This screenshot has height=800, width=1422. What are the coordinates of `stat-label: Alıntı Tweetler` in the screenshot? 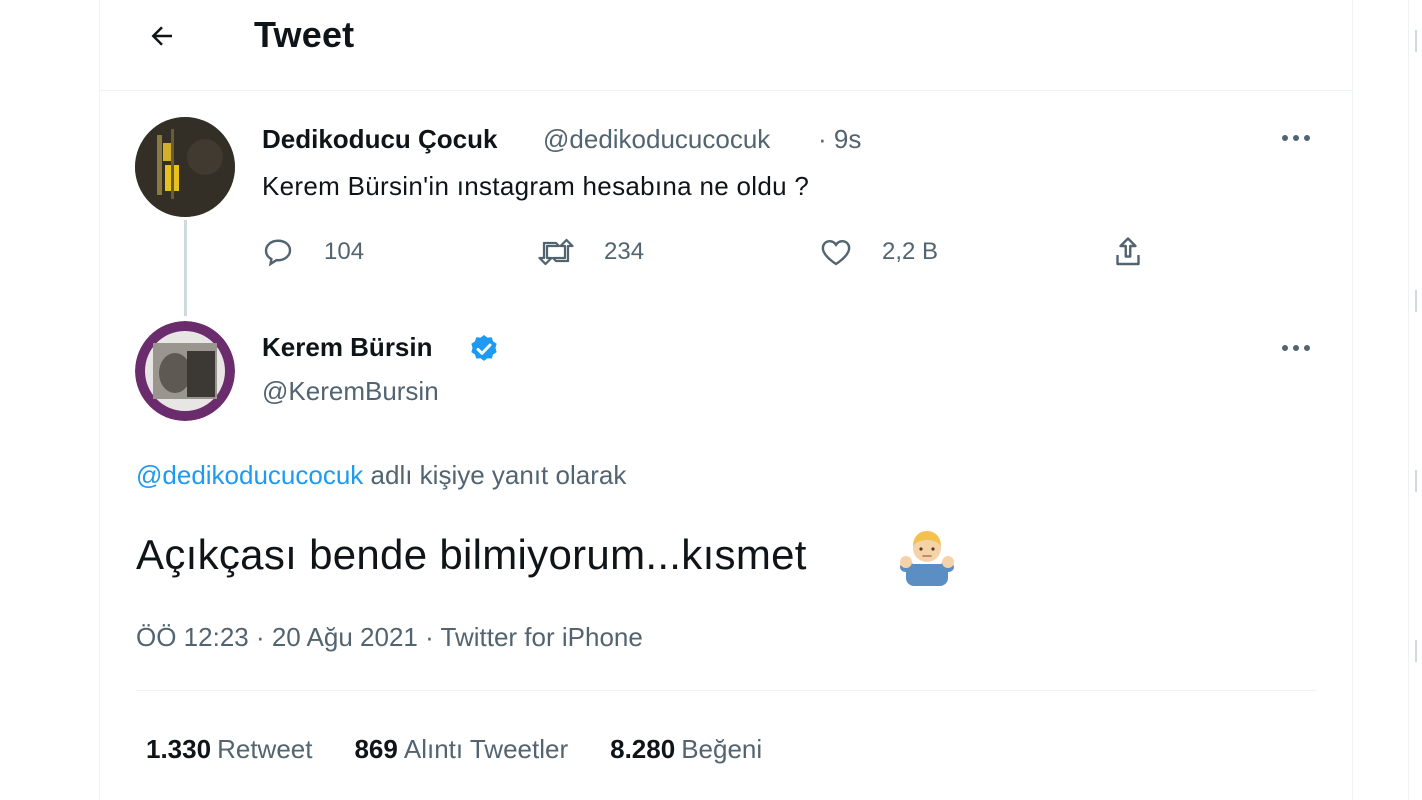 It's located at (486, 749).